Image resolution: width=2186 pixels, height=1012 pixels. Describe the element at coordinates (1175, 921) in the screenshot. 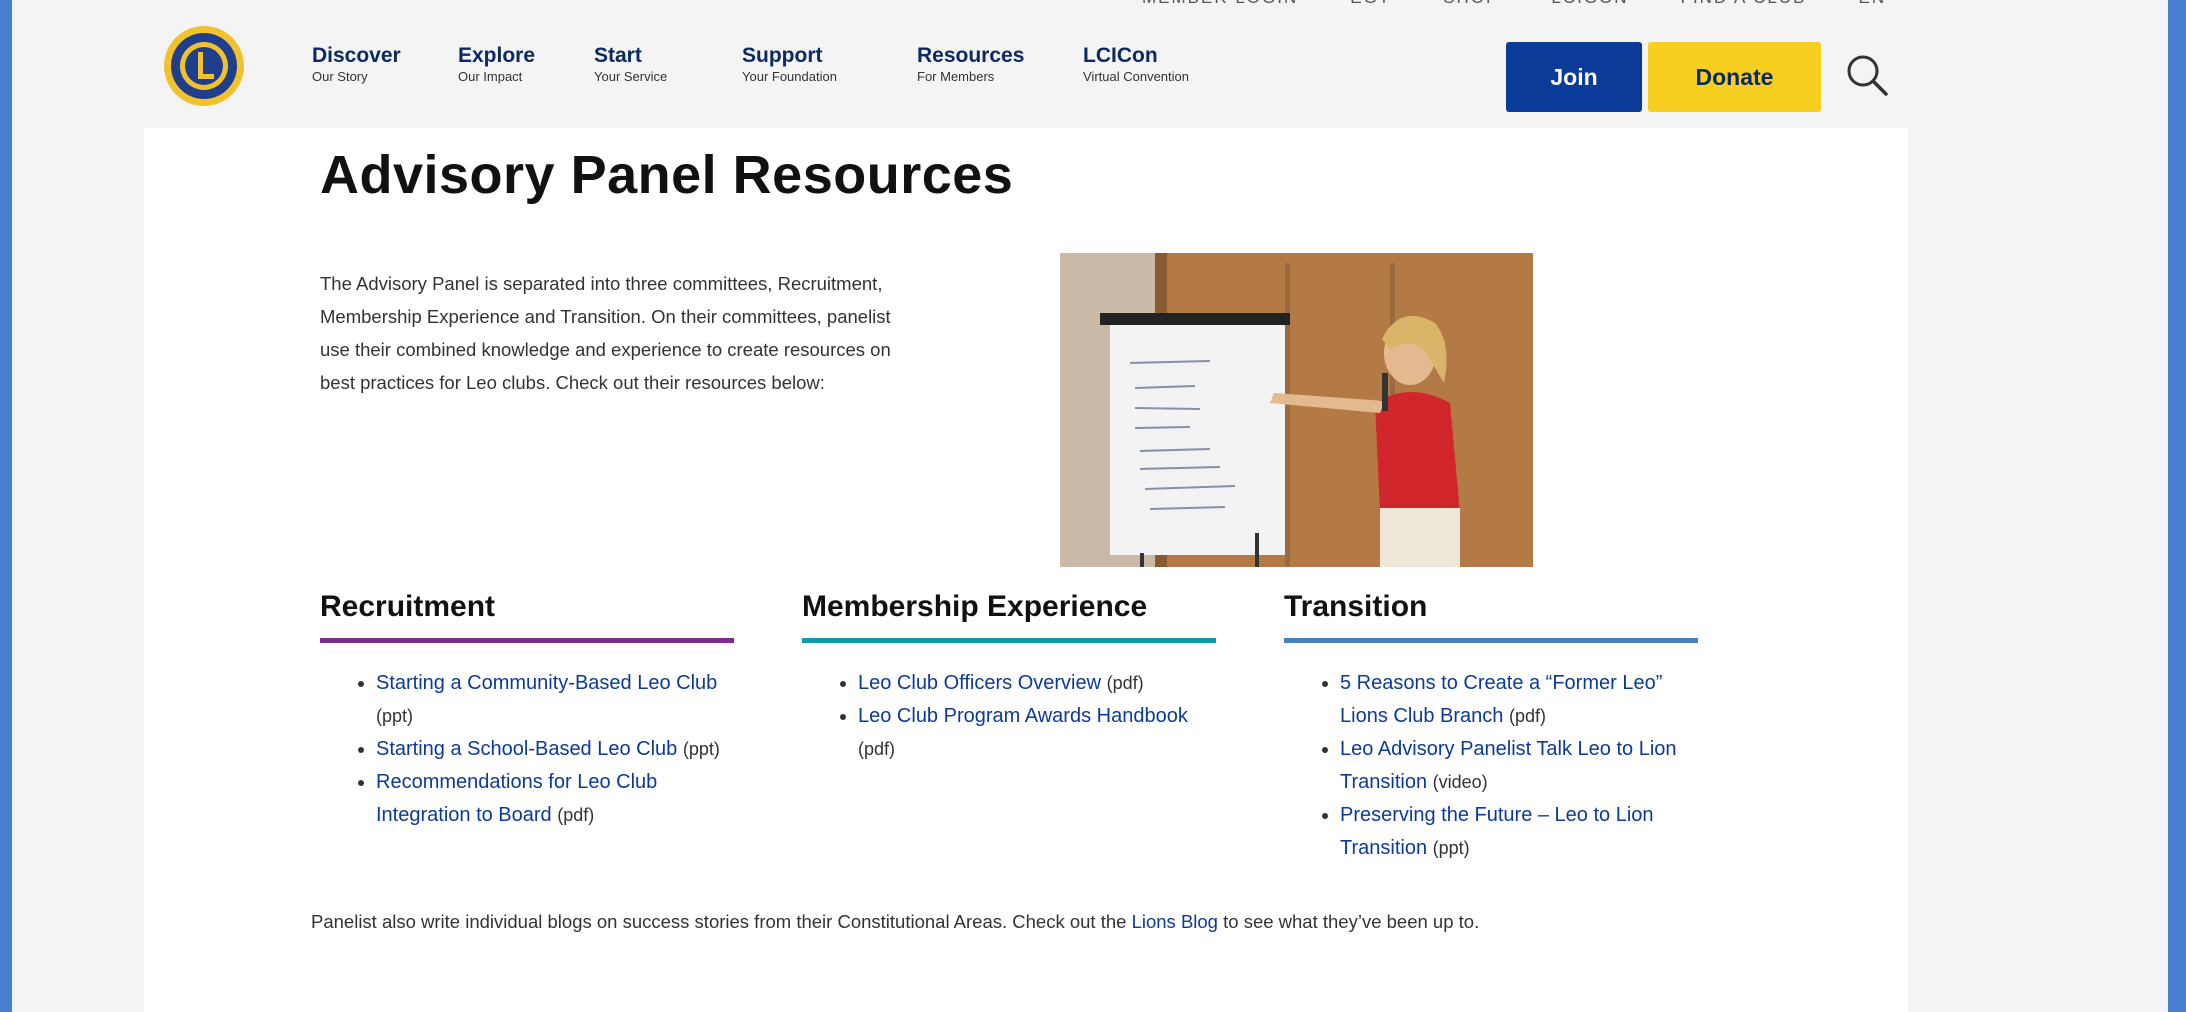

I see `lions-blog-link: Lions Blog` at that location.